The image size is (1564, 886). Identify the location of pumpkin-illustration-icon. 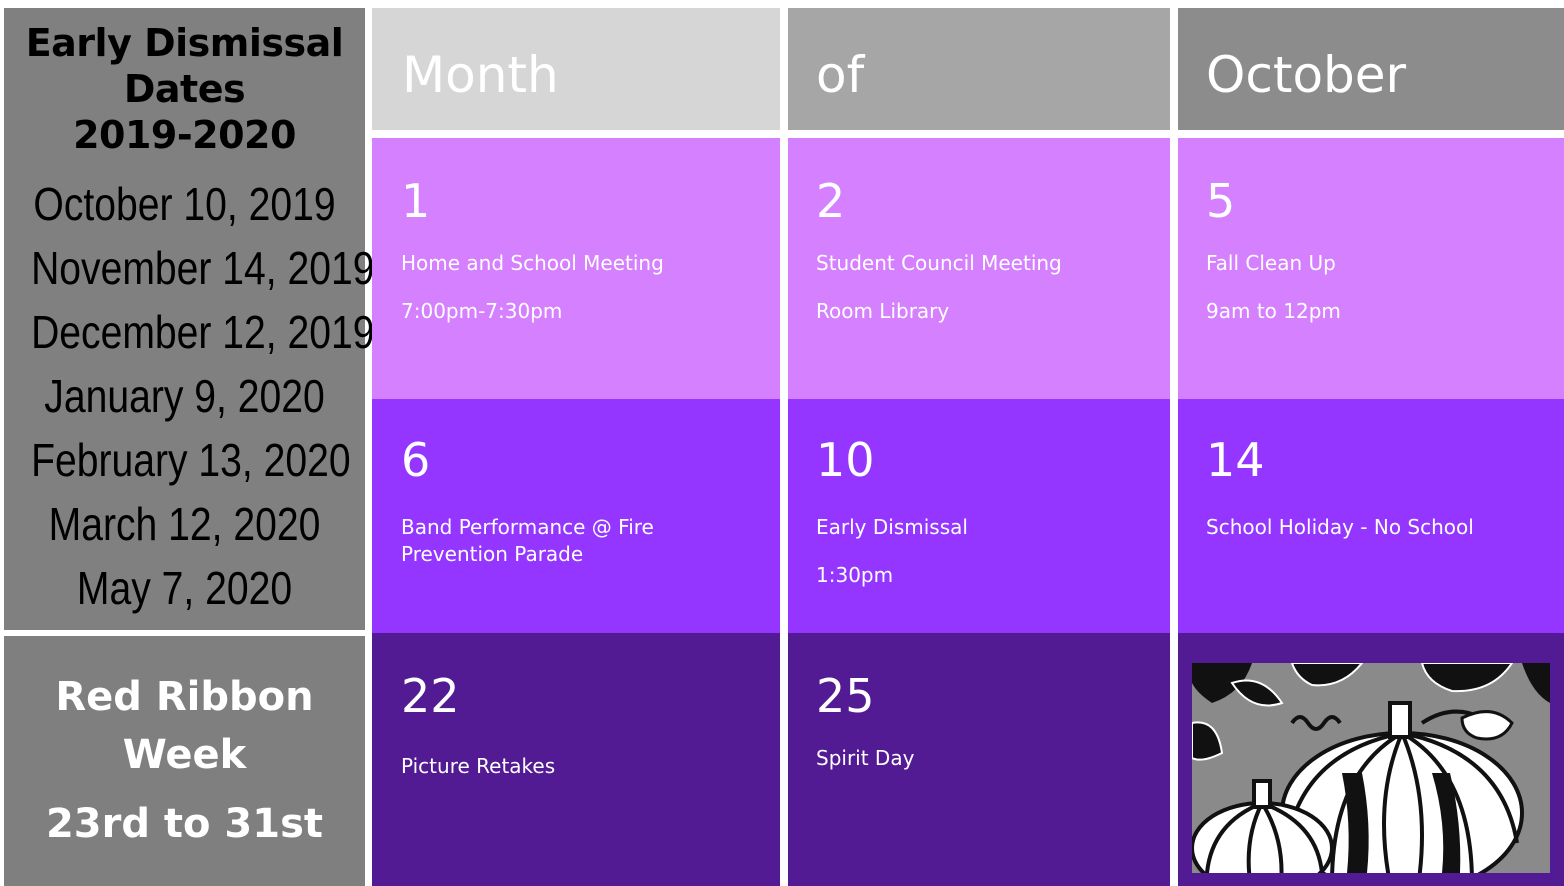
(1371, 768).